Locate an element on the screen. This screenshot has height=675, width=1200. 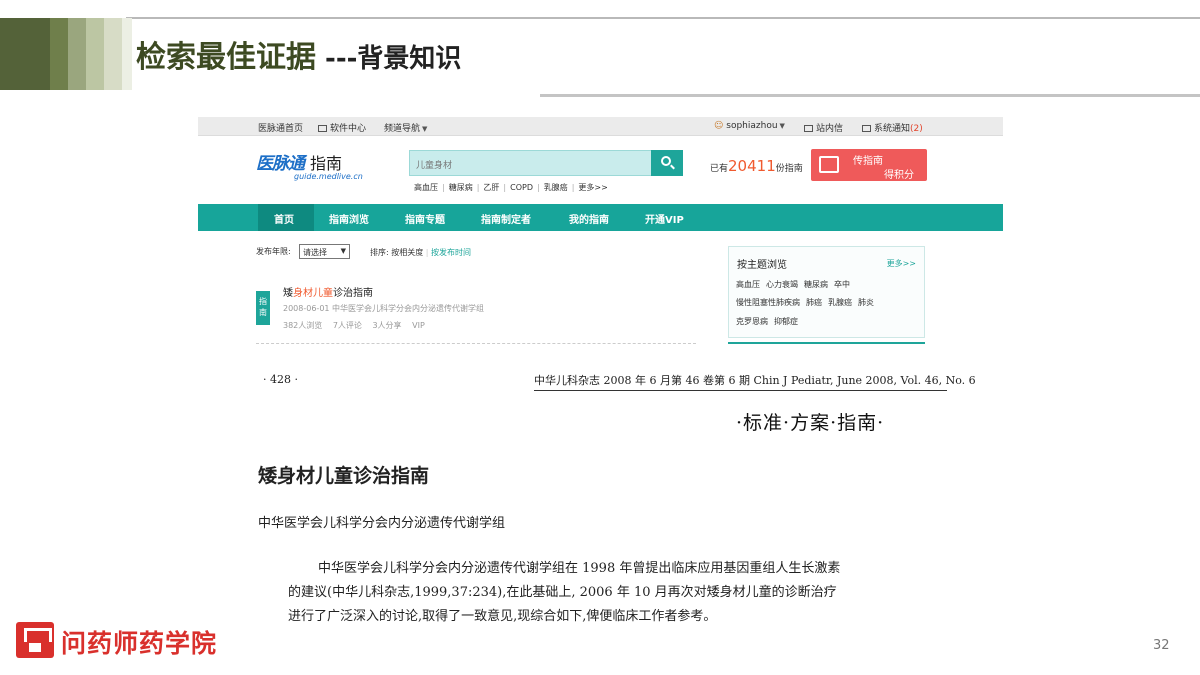
hot-tag: 乳腺癌 is located at coordinates (556, 187).